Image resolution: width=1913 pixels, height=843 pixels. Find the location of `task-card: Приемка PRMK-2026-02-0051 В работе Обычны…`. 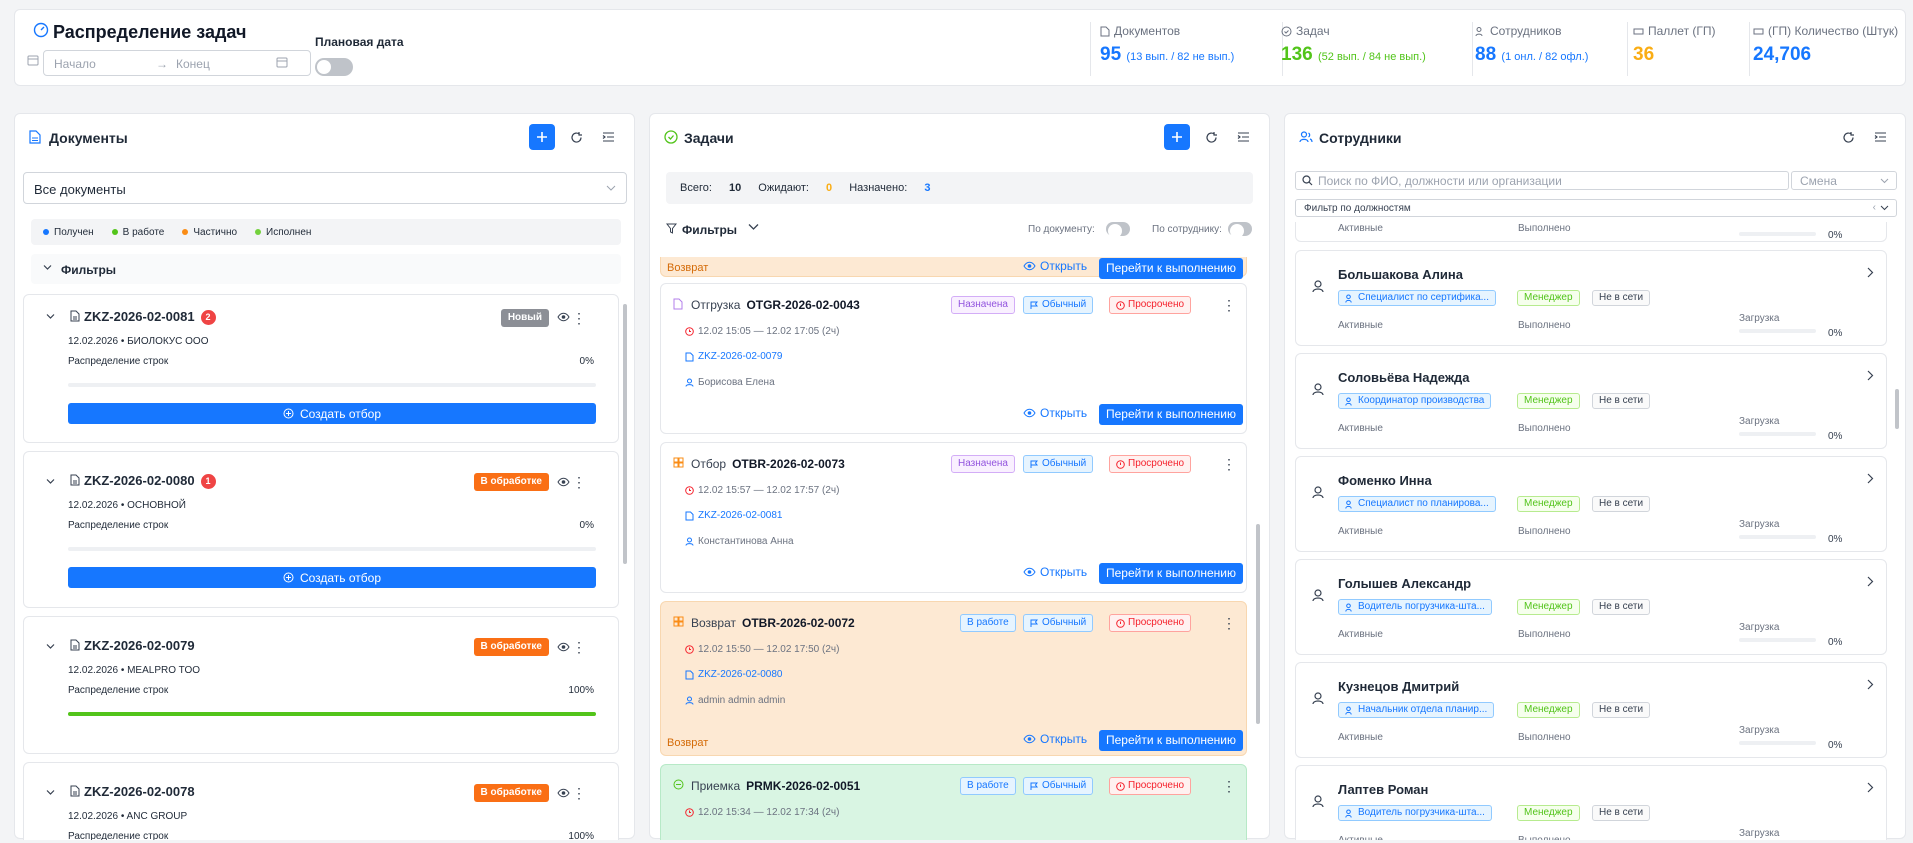

task-card: Приемка PRMK-2026-02-0051 В работе Обычны… is located at coordinates (953, 802).